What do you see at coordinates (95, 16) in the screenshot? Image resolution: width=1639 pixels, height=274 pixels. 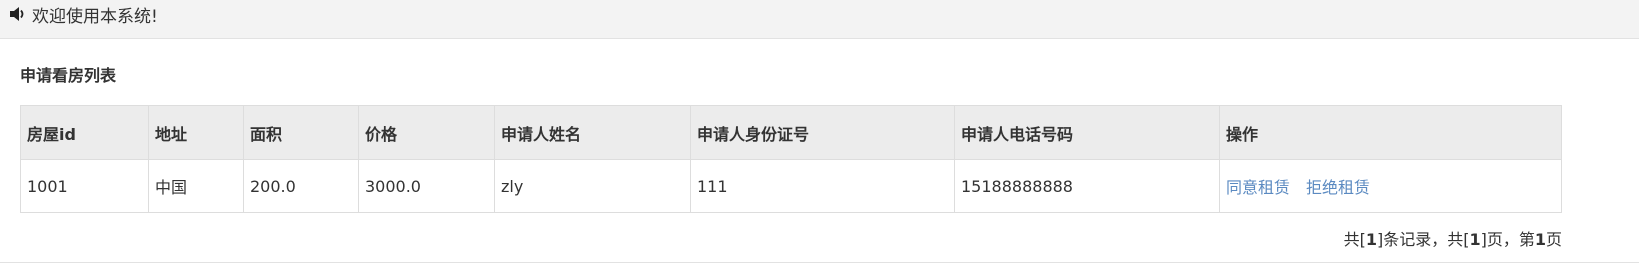 I see `welcome-message: 欢迎使用本系统!` at bounding box center [95, 16].